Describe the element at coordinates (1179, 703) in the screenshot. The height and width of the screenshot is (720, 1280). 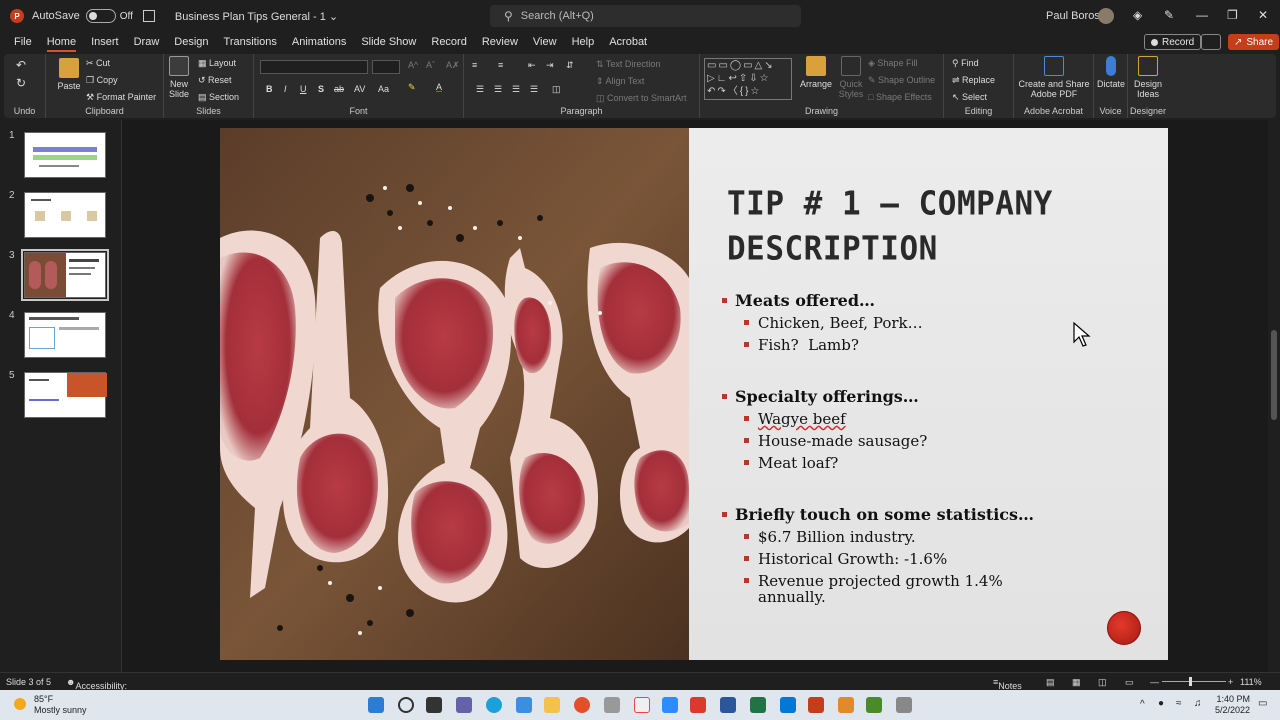
I see `wifi-icon: ≈` at that location.